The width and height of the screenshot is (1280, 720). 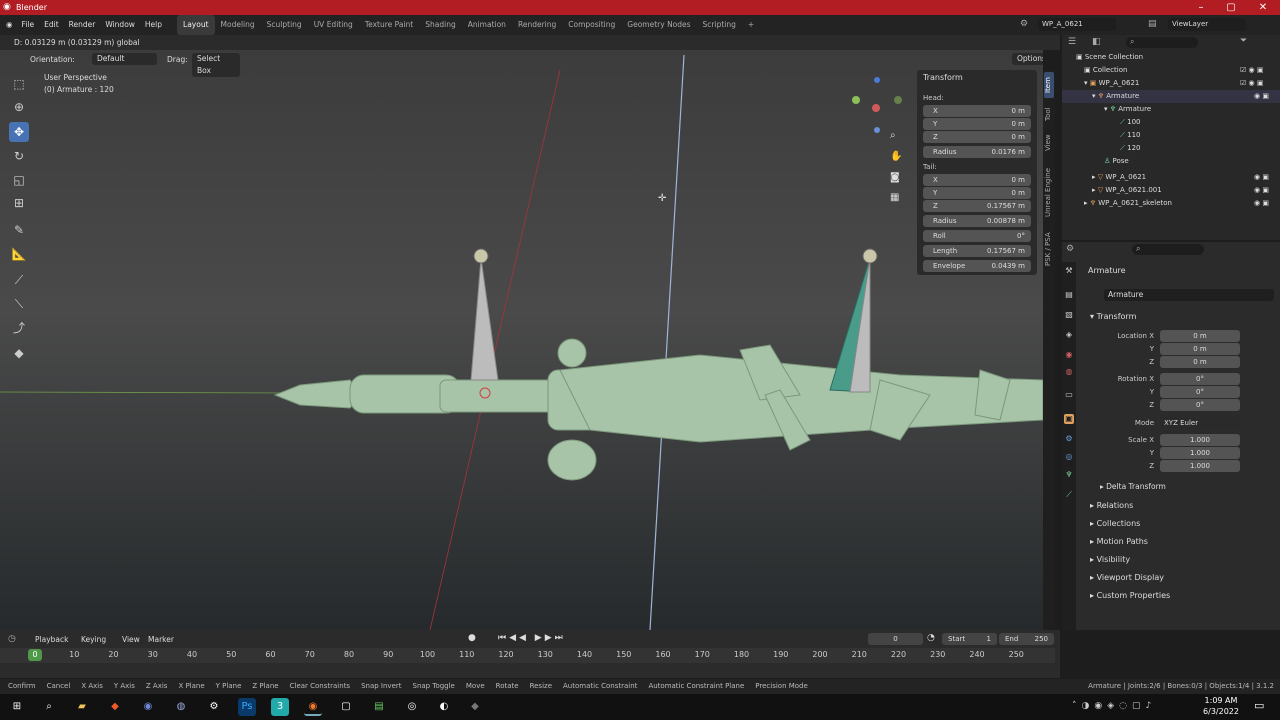 I want to click on custom-properties-section: ▸ Custom Properties, so click(x=1130, y=595).